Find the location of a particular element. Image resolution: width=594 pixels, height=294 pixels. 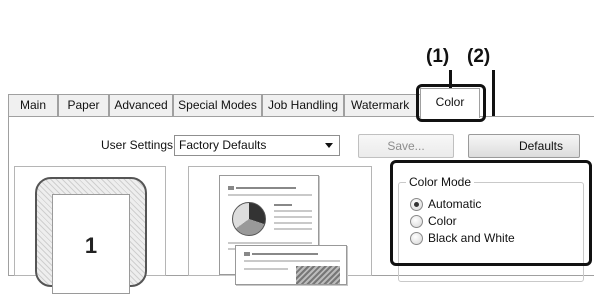

pie-chart-icon is located at coordinates (249, 219).